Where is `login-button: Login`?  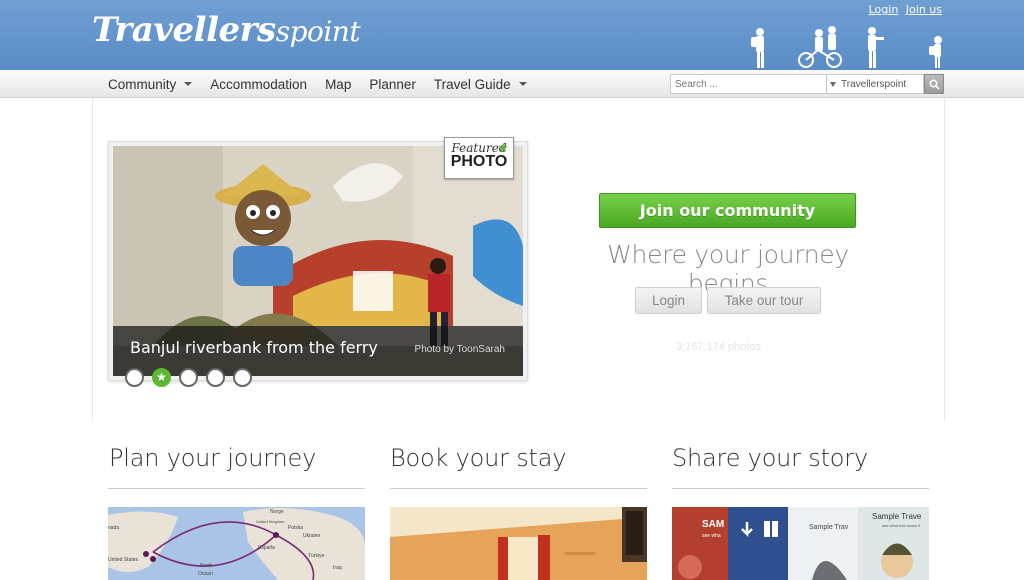
login-button: Login is located at coordinates (668, 300).